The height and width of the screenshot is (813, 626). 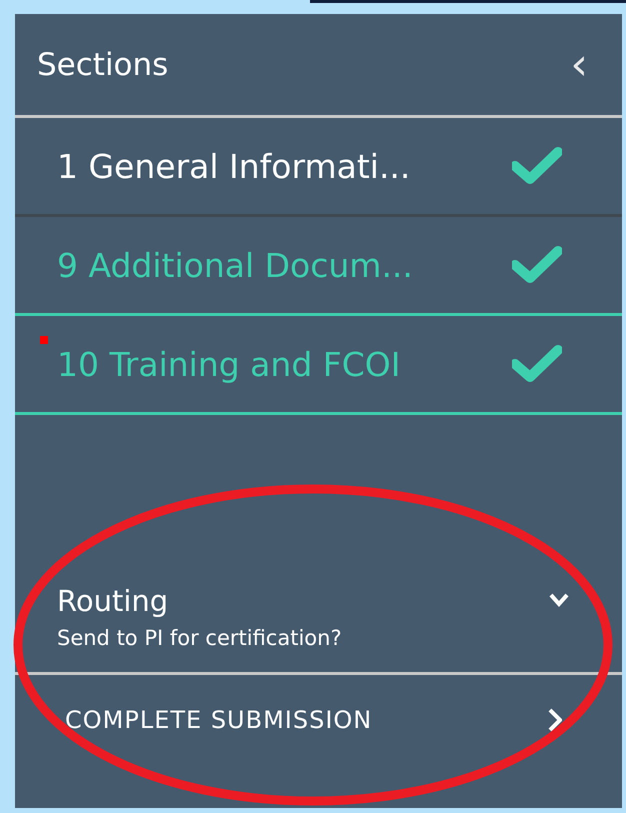 I want to click on complete-submission-item: COMPLETE SUBMISSION, so click(x=318, y=720).